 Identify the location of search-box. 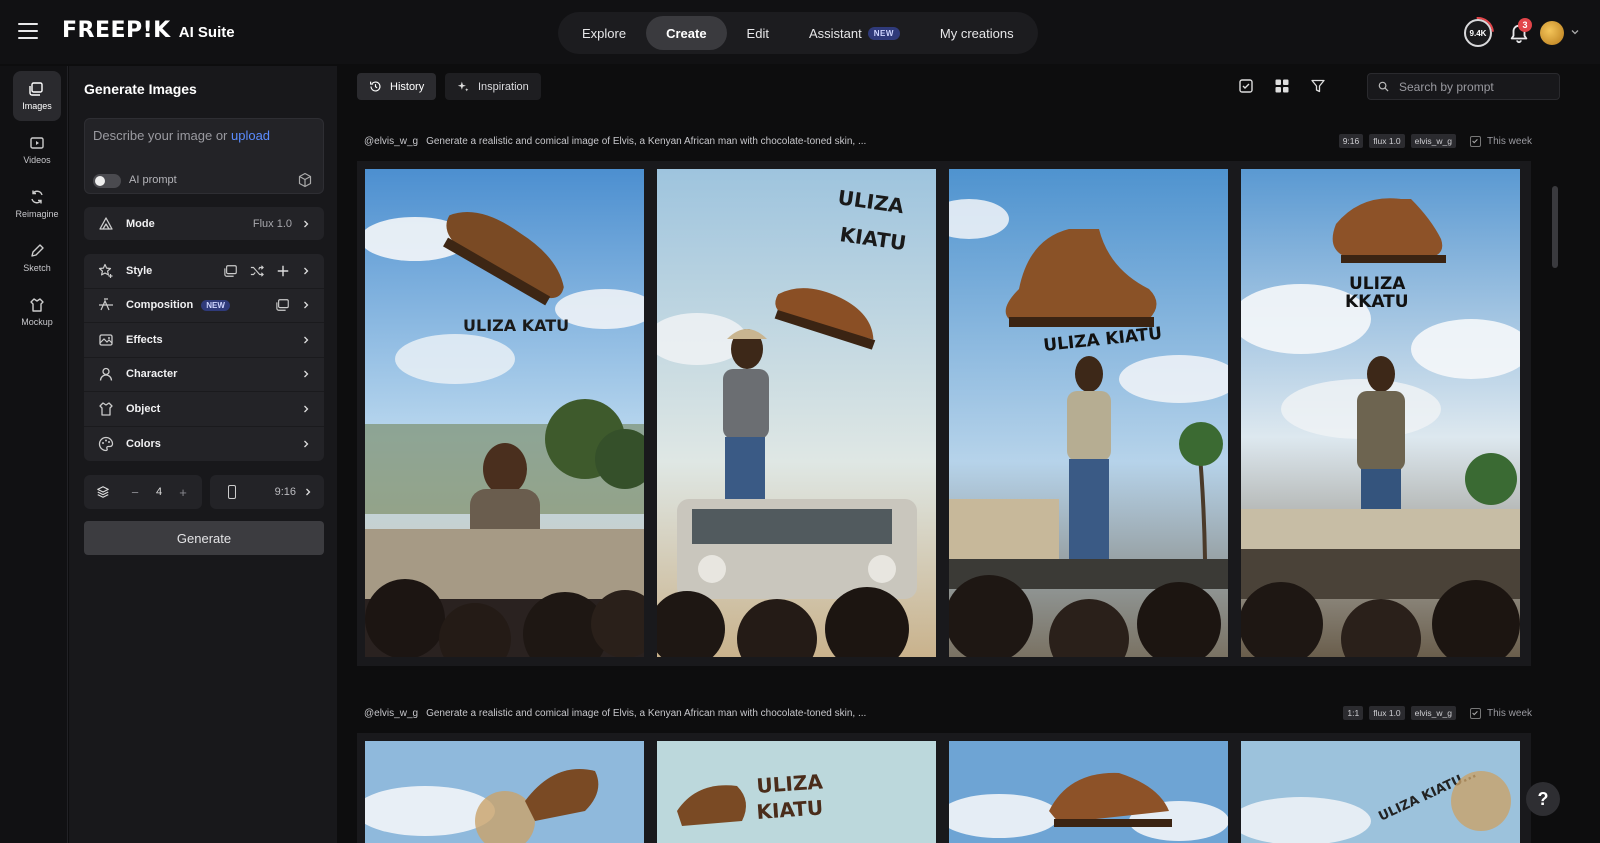
(1463, 86).